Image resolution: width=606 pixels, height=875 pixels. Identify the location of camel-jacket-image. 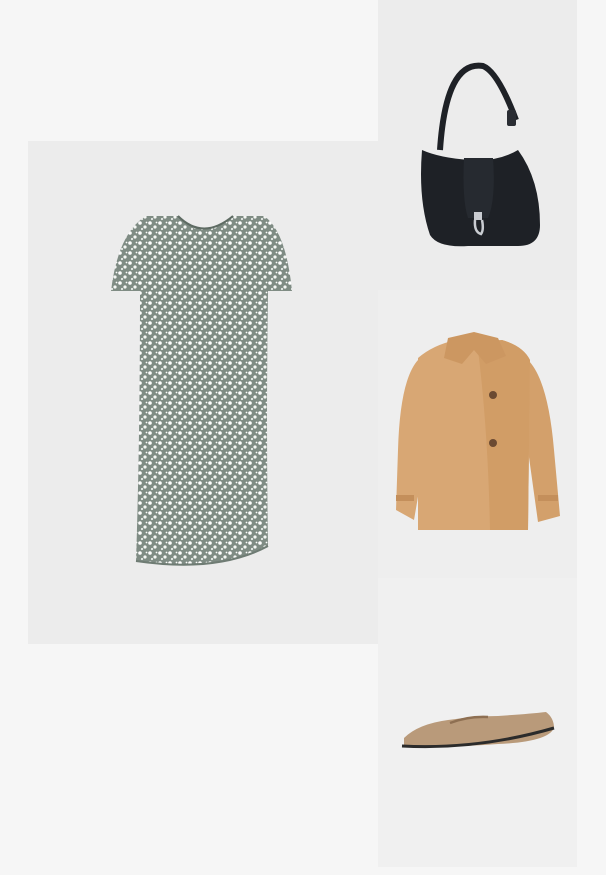
(478, 431).